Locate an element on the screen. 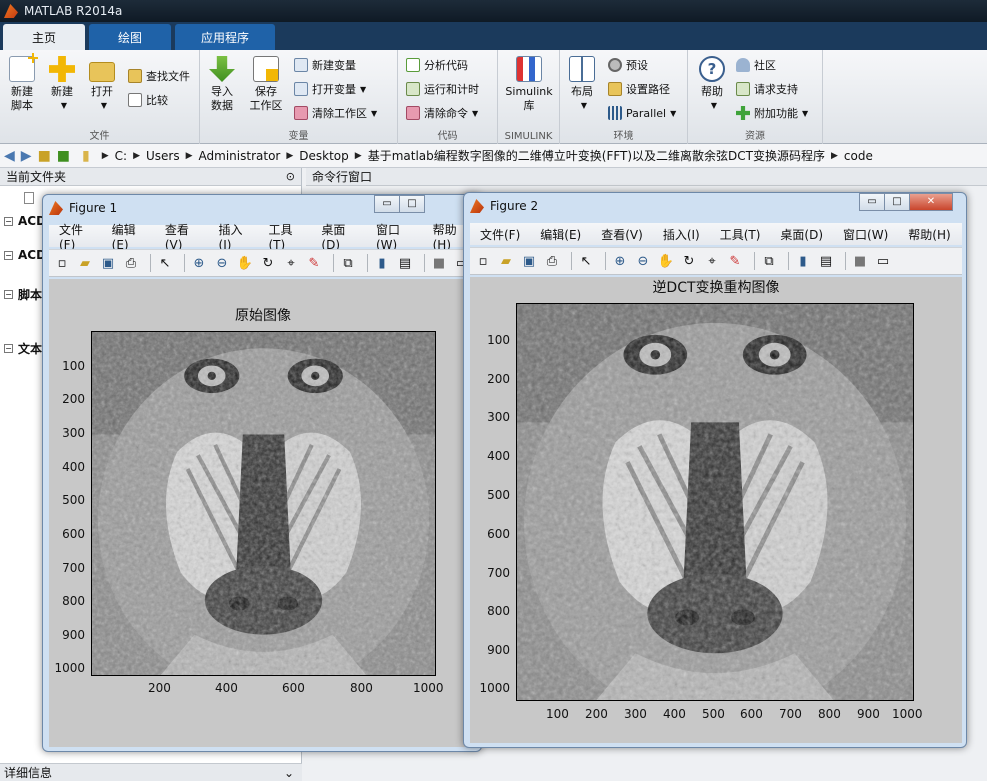 The width and height of the screenshot is (987, 781). browse-folder-icon: ■ is located at coordinates (63, 156).